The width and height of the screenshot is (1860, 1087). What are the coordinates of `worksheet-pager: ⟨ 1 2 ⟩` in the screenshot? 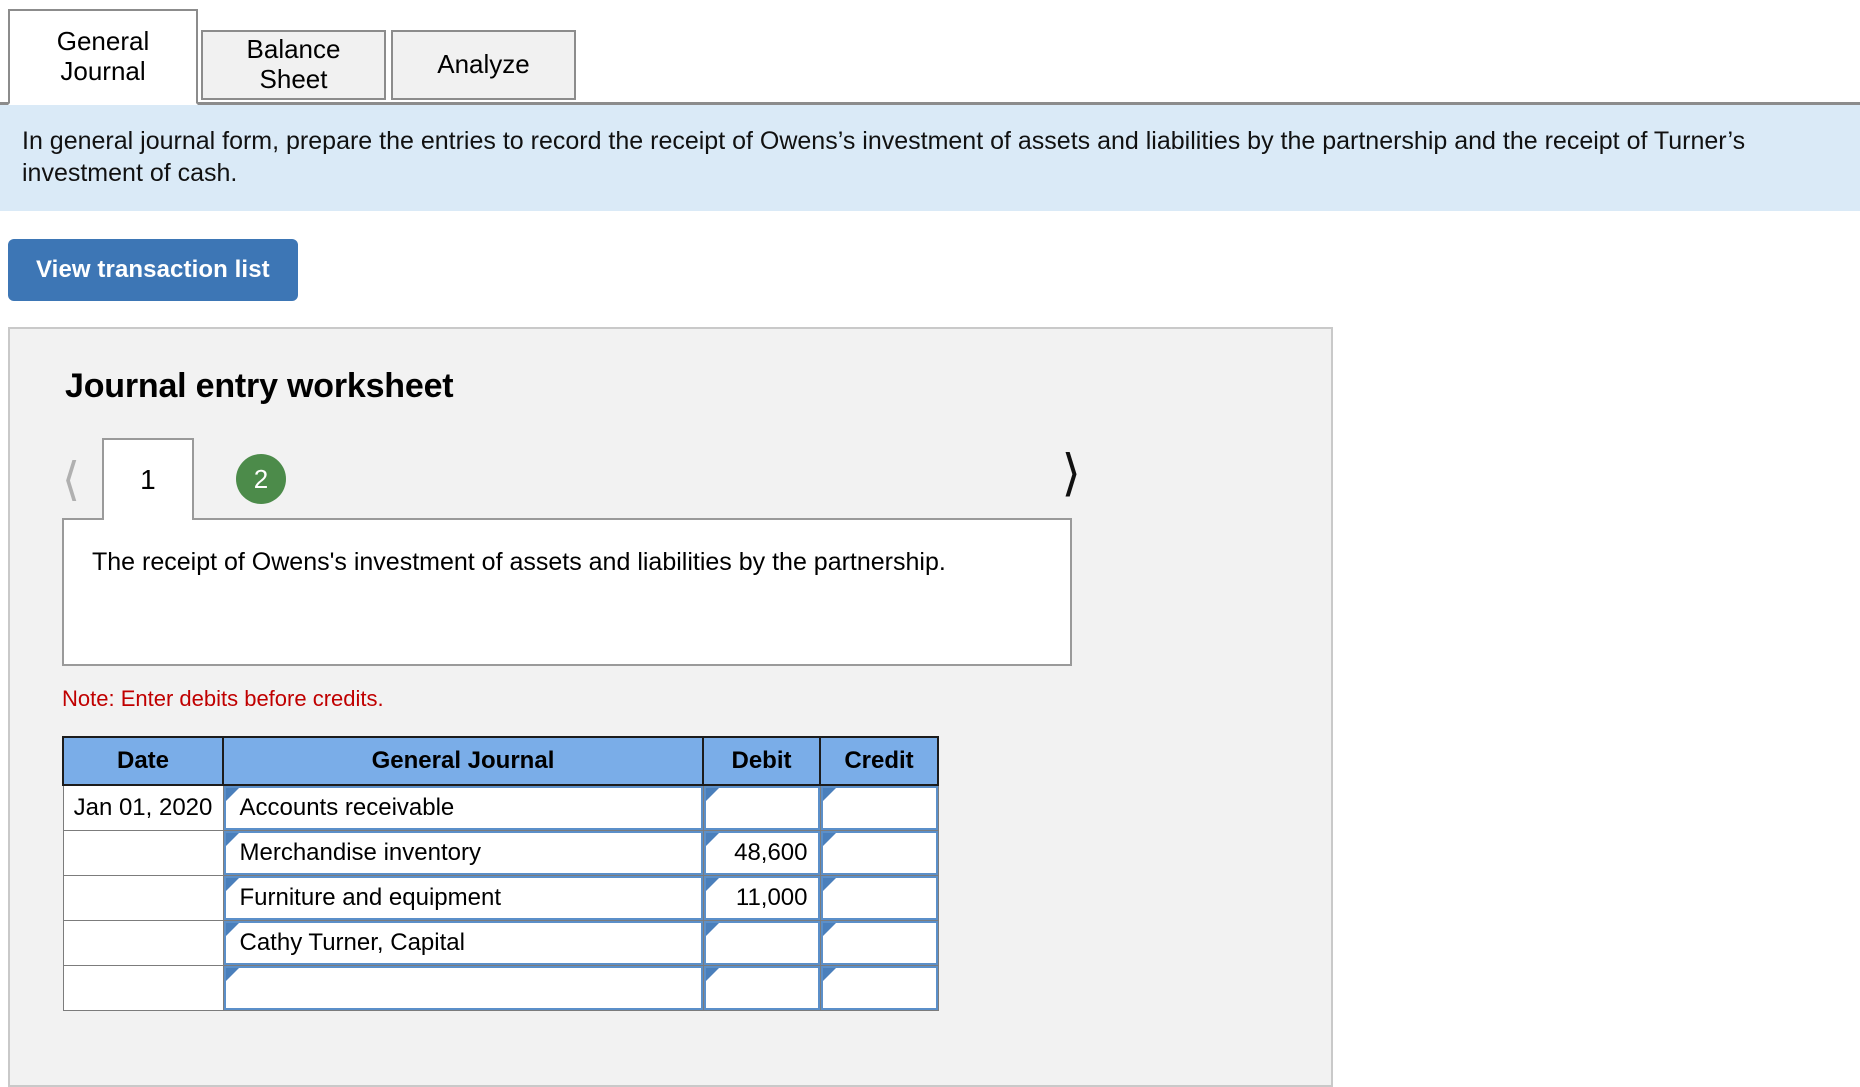 It's located at (670, 479).